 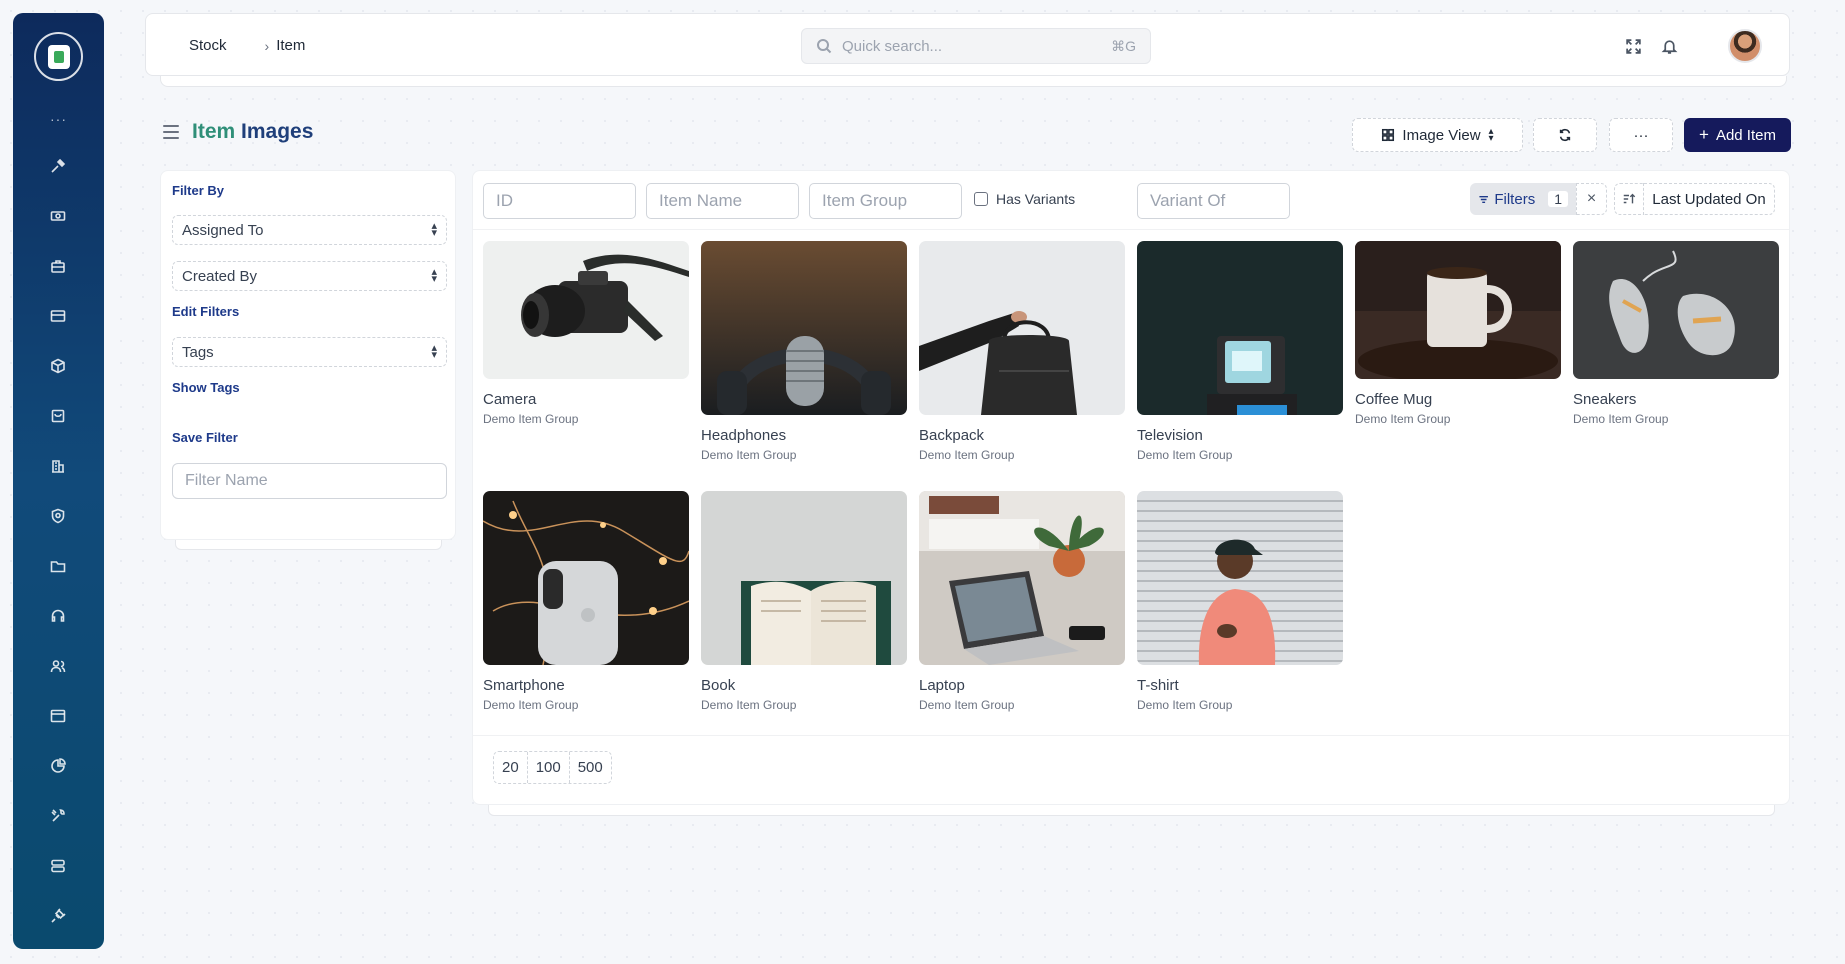 What do you see at coordinates (804, 578) in the screenshot?
I see `book-image` at bounding box center [804, 578].